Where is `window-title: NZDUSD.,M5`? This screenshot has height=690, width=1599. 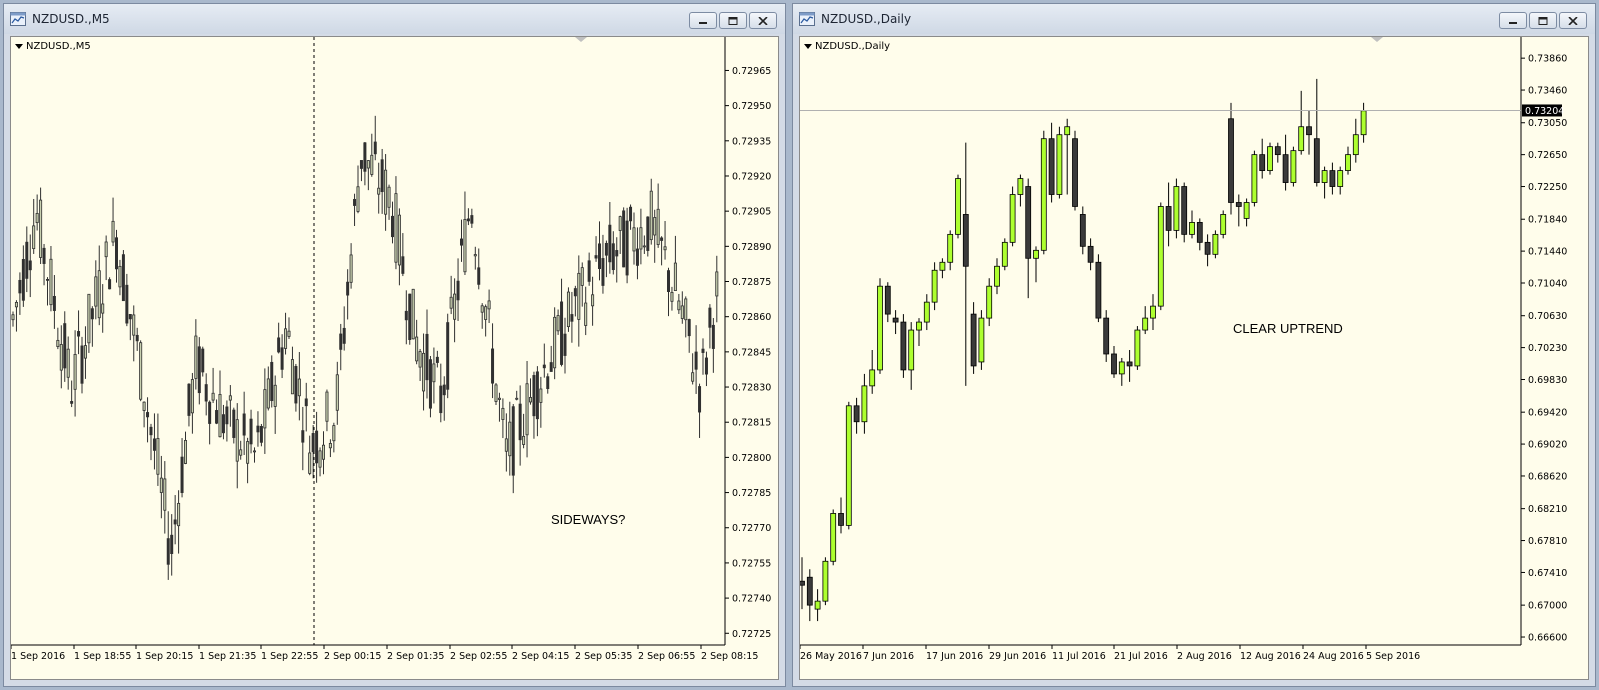 window-title: NZDUSD.,M5 is located at coordinates (71, 19).